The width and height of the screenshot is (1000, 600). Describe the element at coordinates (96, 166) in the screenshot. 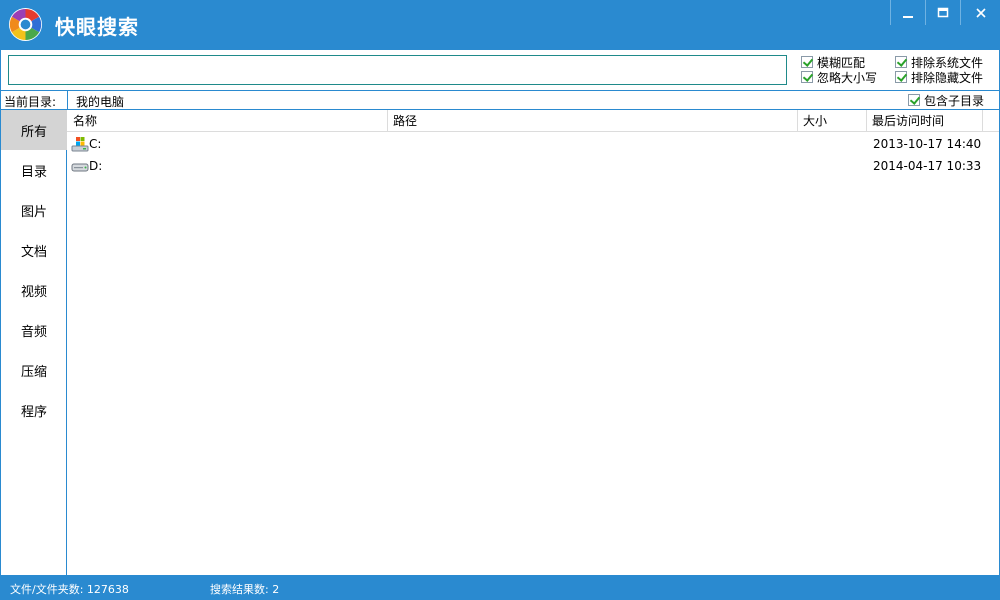

I see `row-name: D:` at that location.